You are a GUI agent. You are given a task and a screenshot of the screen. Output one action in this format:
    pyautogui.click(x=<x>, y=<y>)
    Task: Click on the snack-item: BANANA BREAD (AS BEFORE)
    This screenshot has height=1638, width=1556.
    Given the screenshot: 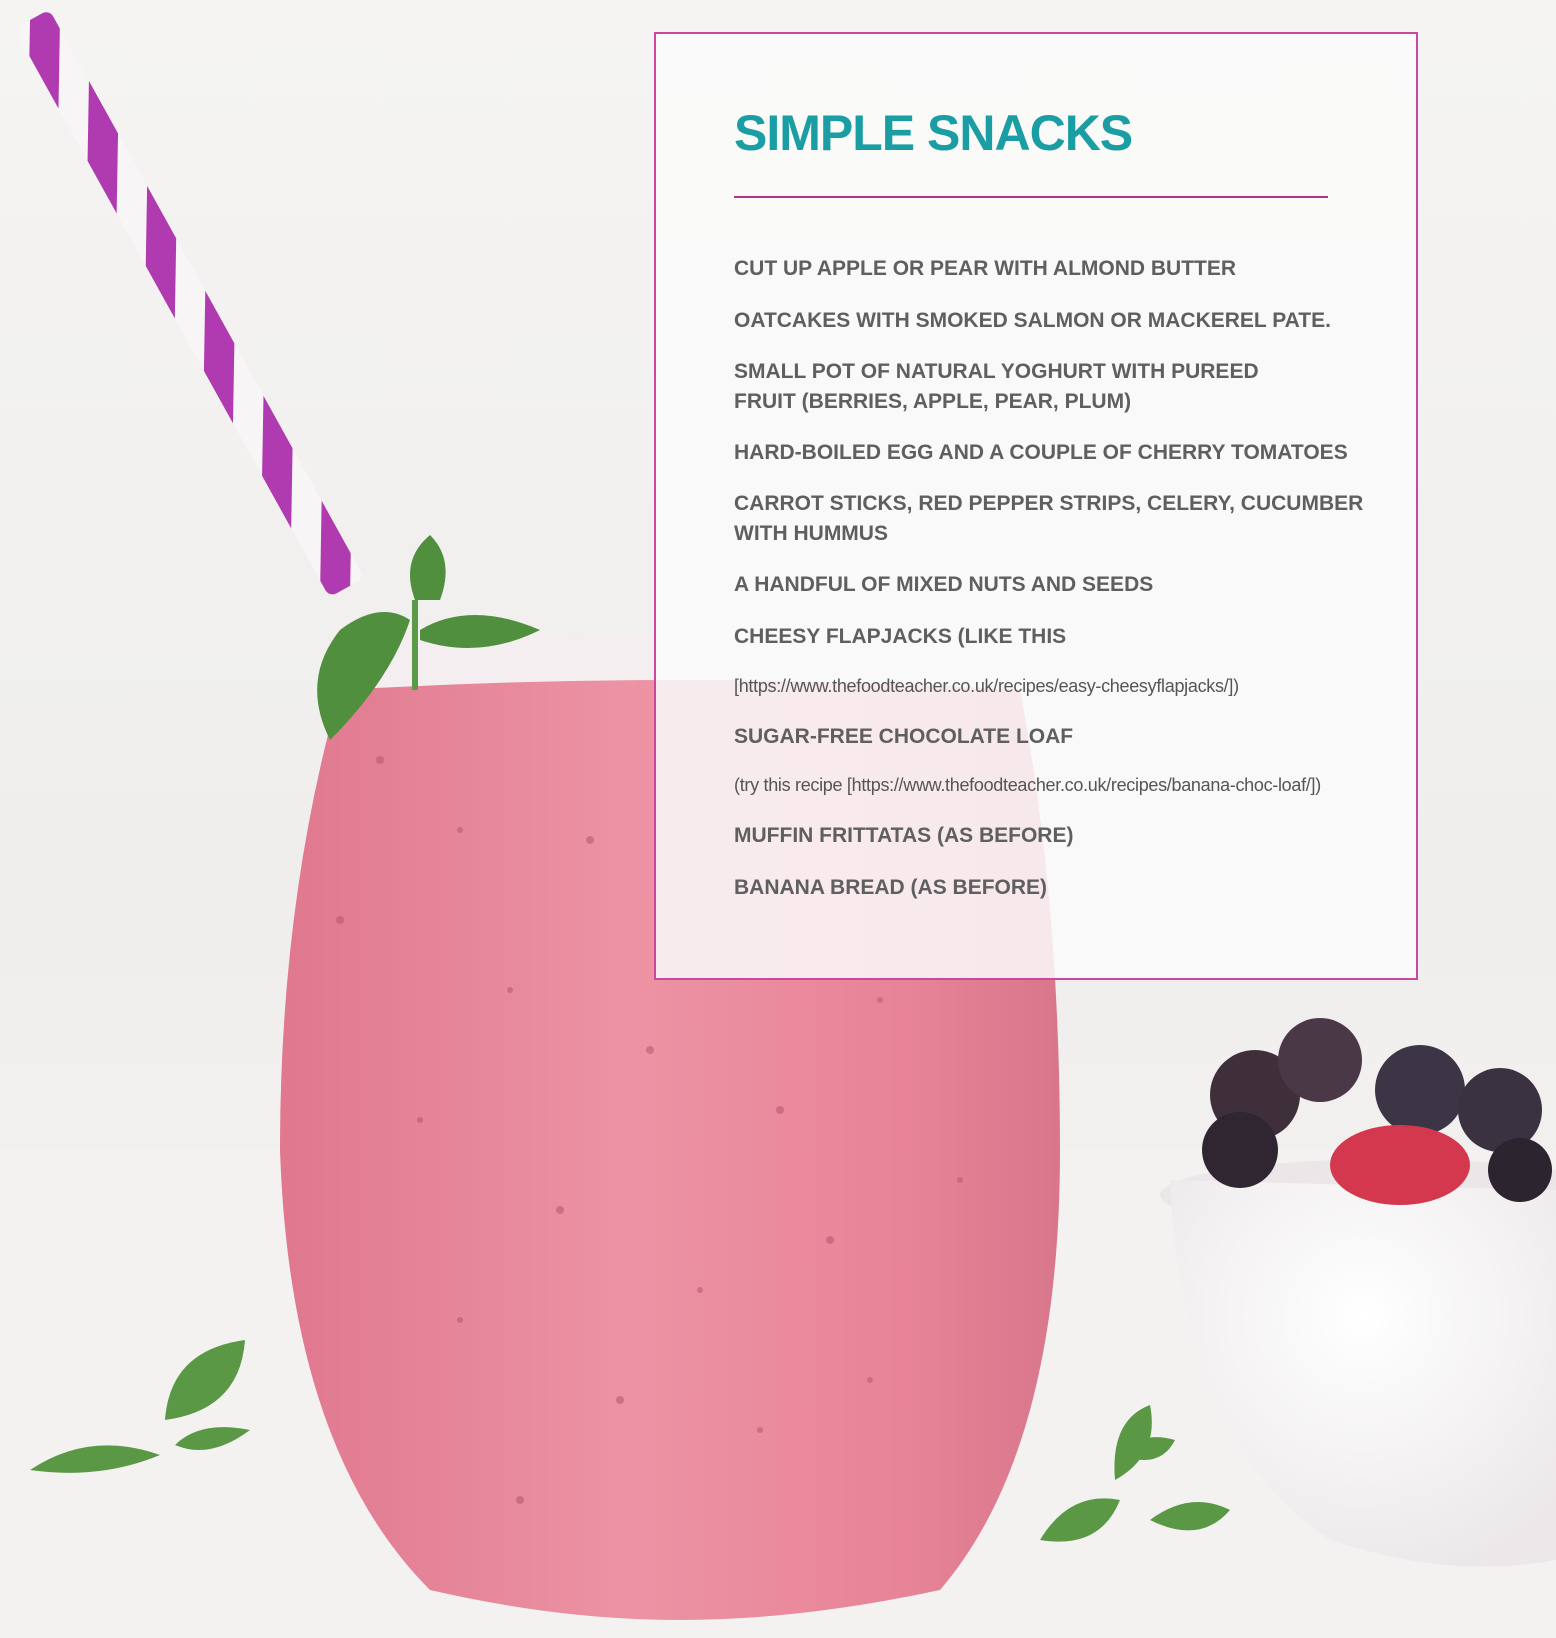 What is the action you would take?
    pyautogui.click(x=891, y=887)
    